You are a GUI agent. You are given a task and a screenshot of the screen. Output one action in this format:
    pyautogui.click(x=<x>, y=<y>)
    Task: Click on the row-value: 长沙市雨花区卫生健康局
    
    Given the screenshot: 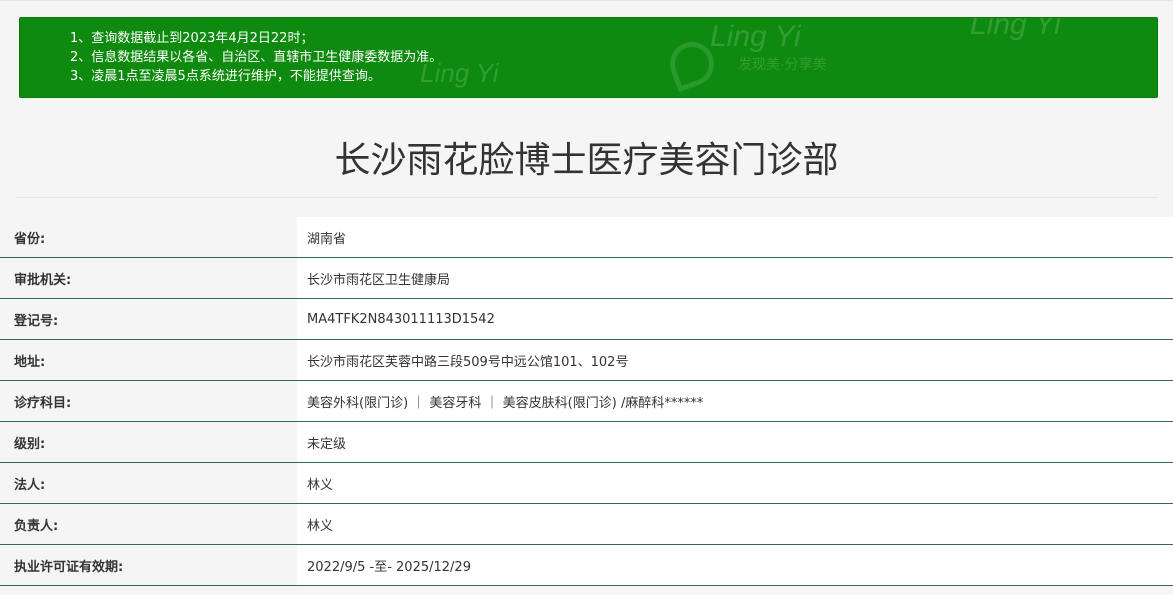 What is the action you would take?
    pyautogui.click(x=735, y=278)
    